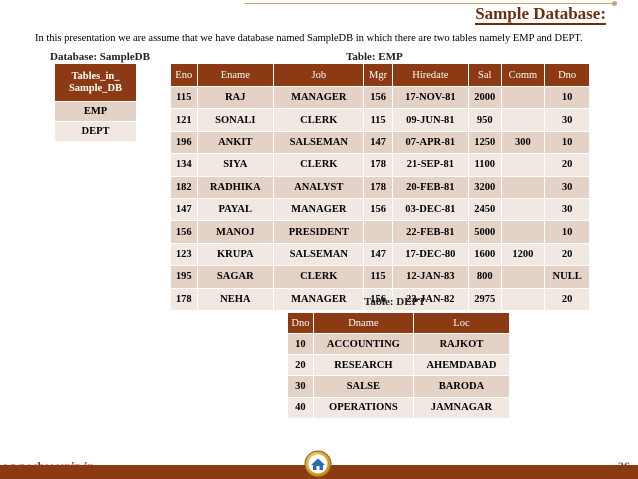 The height and width of the screenshot is (479, 638). Describe the element at coordinates (319, 232) in the screenshot. I see `table-cell: PRESIDENT` at that location.